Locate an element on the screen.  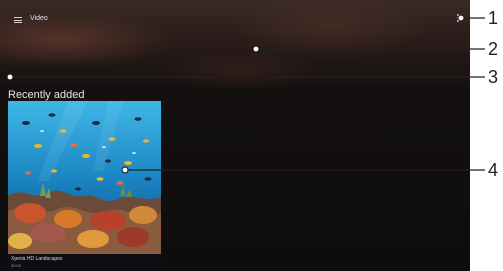
callout-number-4: 4 is located at coordinates (492, 170).